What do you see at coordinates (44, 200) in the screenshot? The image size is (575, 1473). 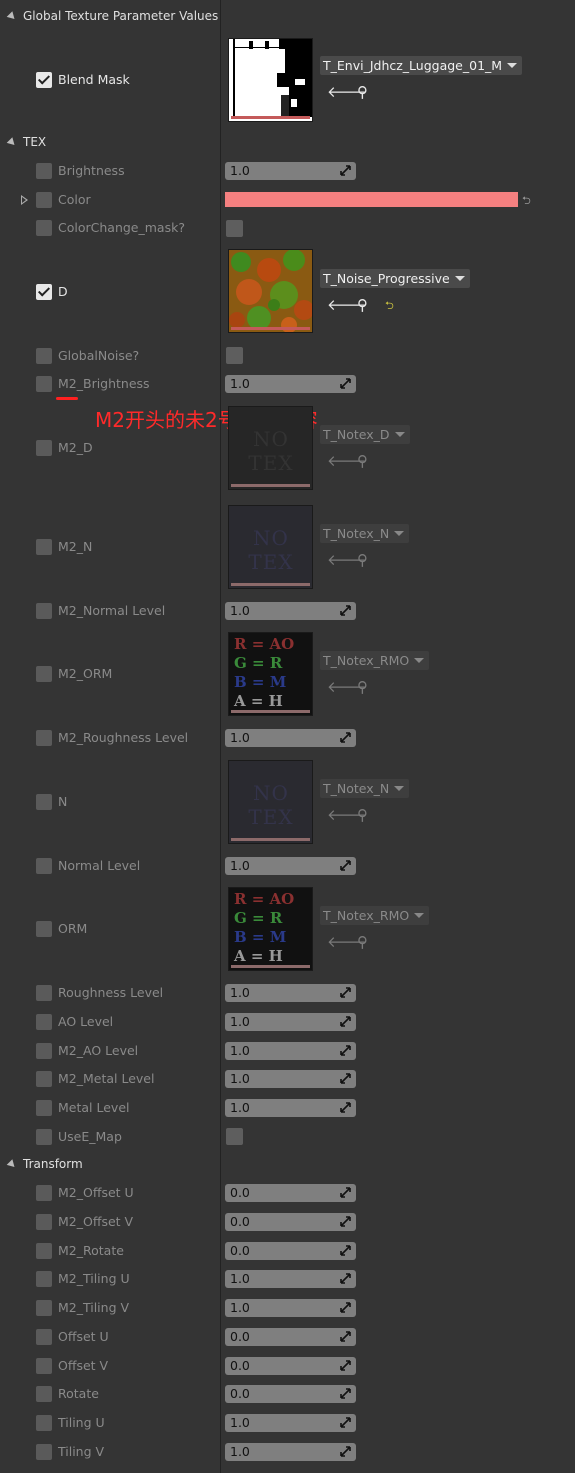 I see `color-checkbox` at bounding box center [44, 200].